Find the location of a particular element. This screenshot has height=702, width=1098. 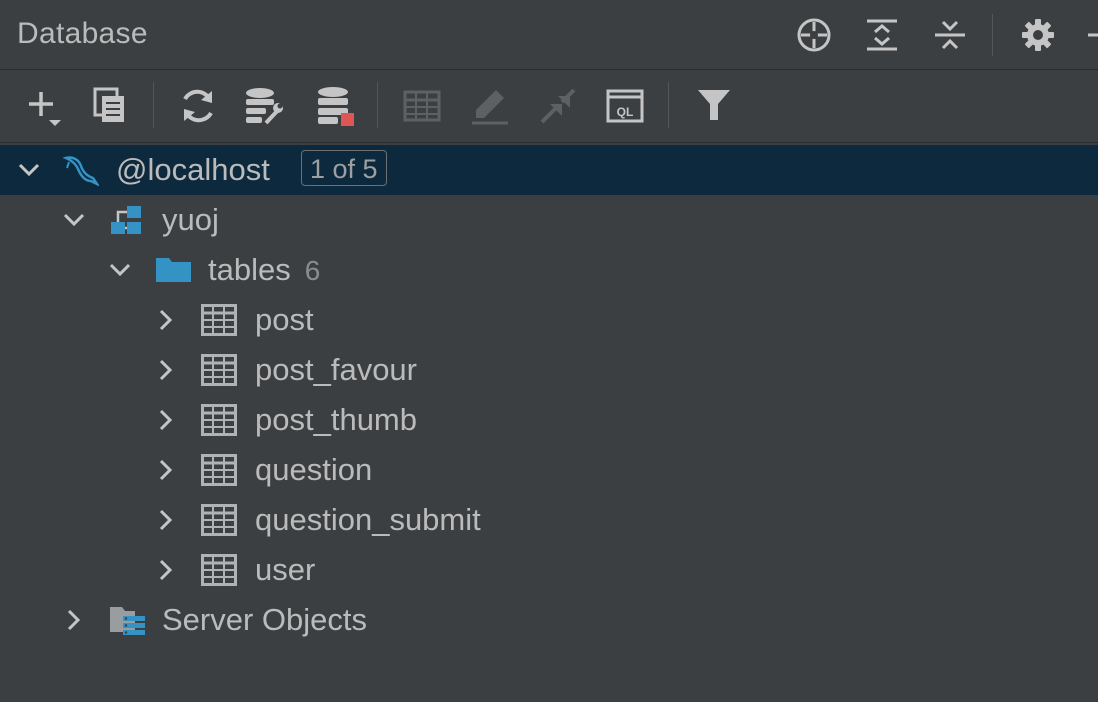

filter-icon is located at coordinates (716, 106).